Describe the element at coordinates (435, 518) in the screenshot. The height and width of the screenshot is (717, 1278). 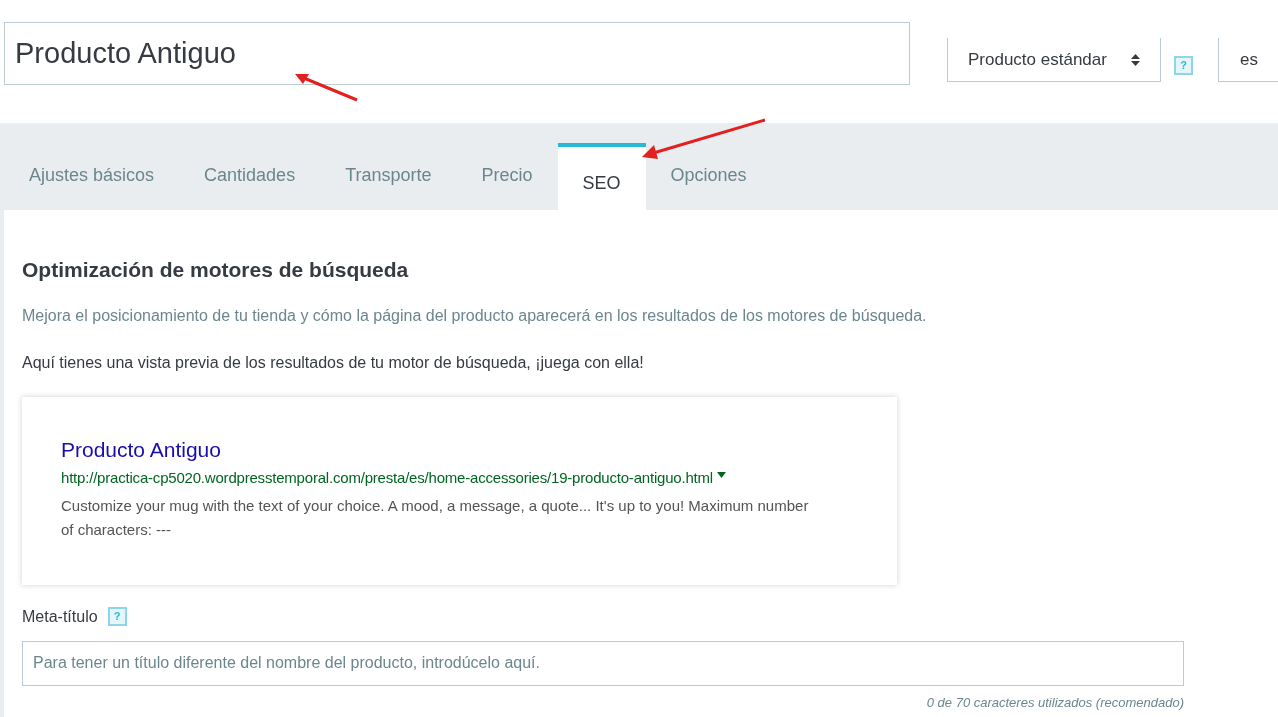
I see `preview-snippet: Customize your mug with the text of your choice. A mood, a message, a quote... It's up to you! Maximum number of characters: ---` at that location.